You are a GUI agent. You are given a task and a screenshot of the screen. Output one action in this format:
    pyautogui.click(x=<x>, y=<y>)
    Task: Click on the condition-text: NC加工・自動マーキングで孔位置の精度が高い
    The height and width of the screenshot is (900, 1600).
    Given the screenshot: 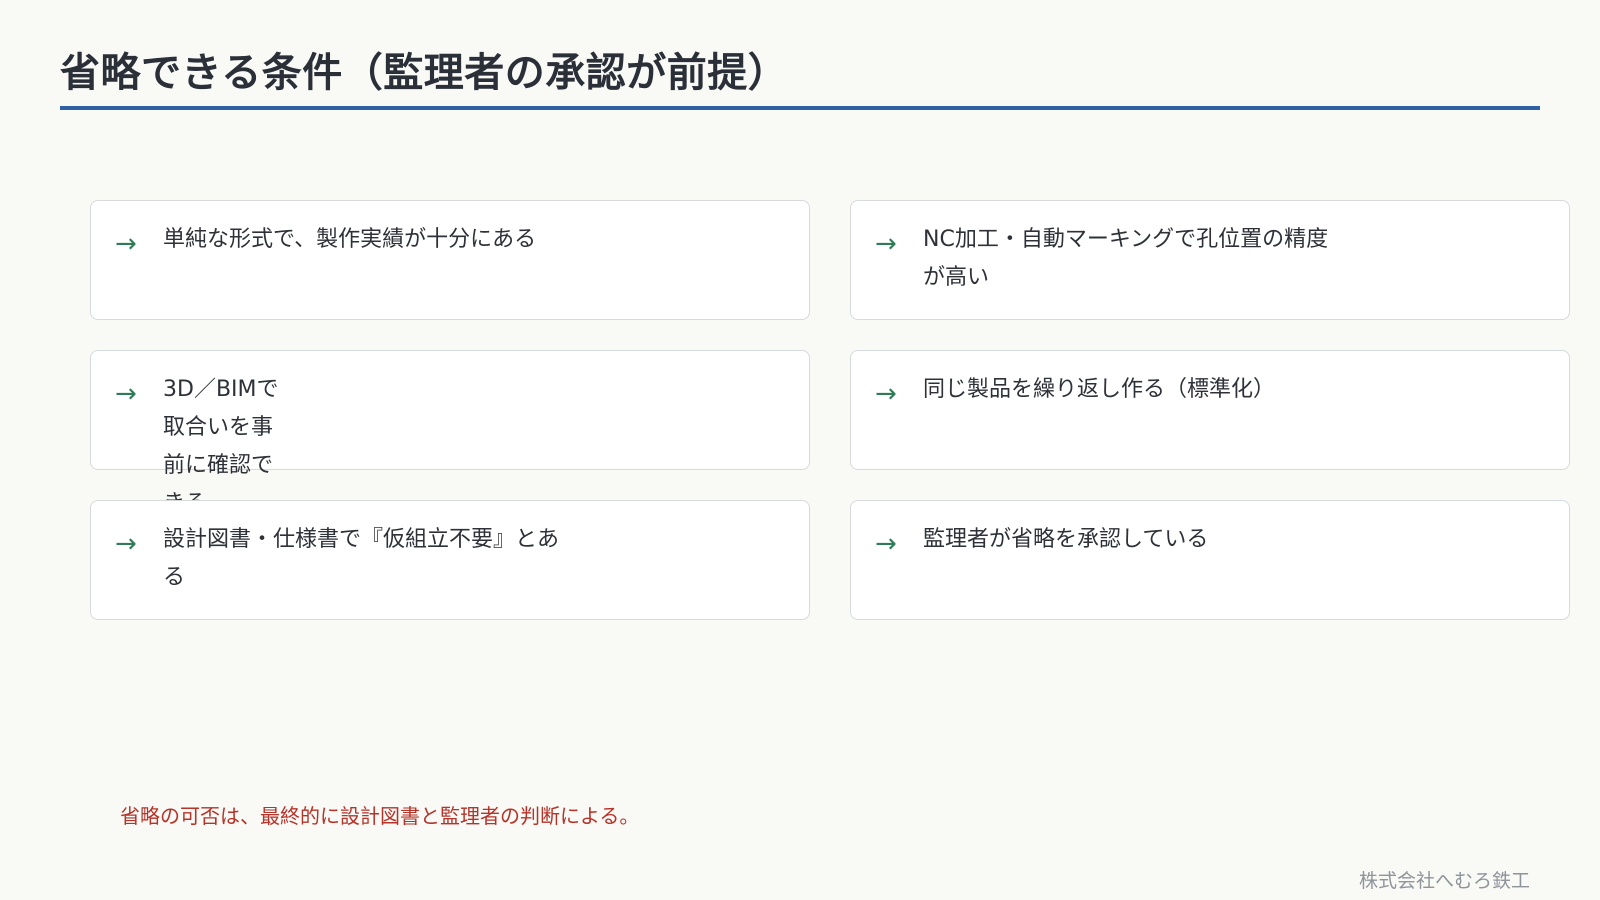 What is the action you would take?
    pyautogui.click(x=1126, y=258)
    